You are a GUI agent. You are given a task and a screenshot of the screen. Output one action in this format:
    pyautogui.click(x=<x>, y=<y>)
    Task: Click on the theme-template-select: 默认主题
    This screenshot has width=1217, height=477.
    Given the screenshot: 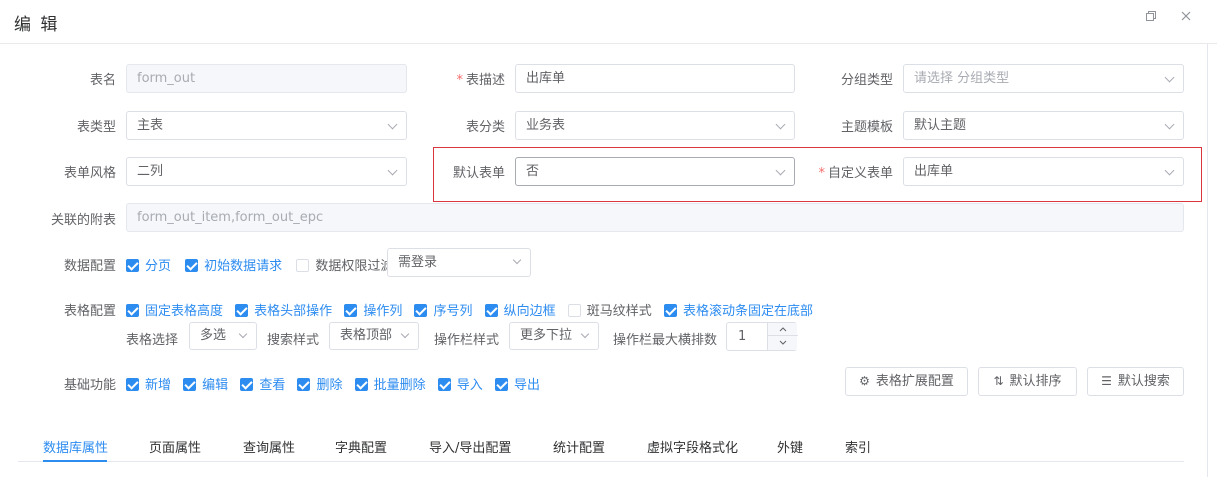 What is the action you would take?
    pyautogui.click(x=1043, y=125)
    